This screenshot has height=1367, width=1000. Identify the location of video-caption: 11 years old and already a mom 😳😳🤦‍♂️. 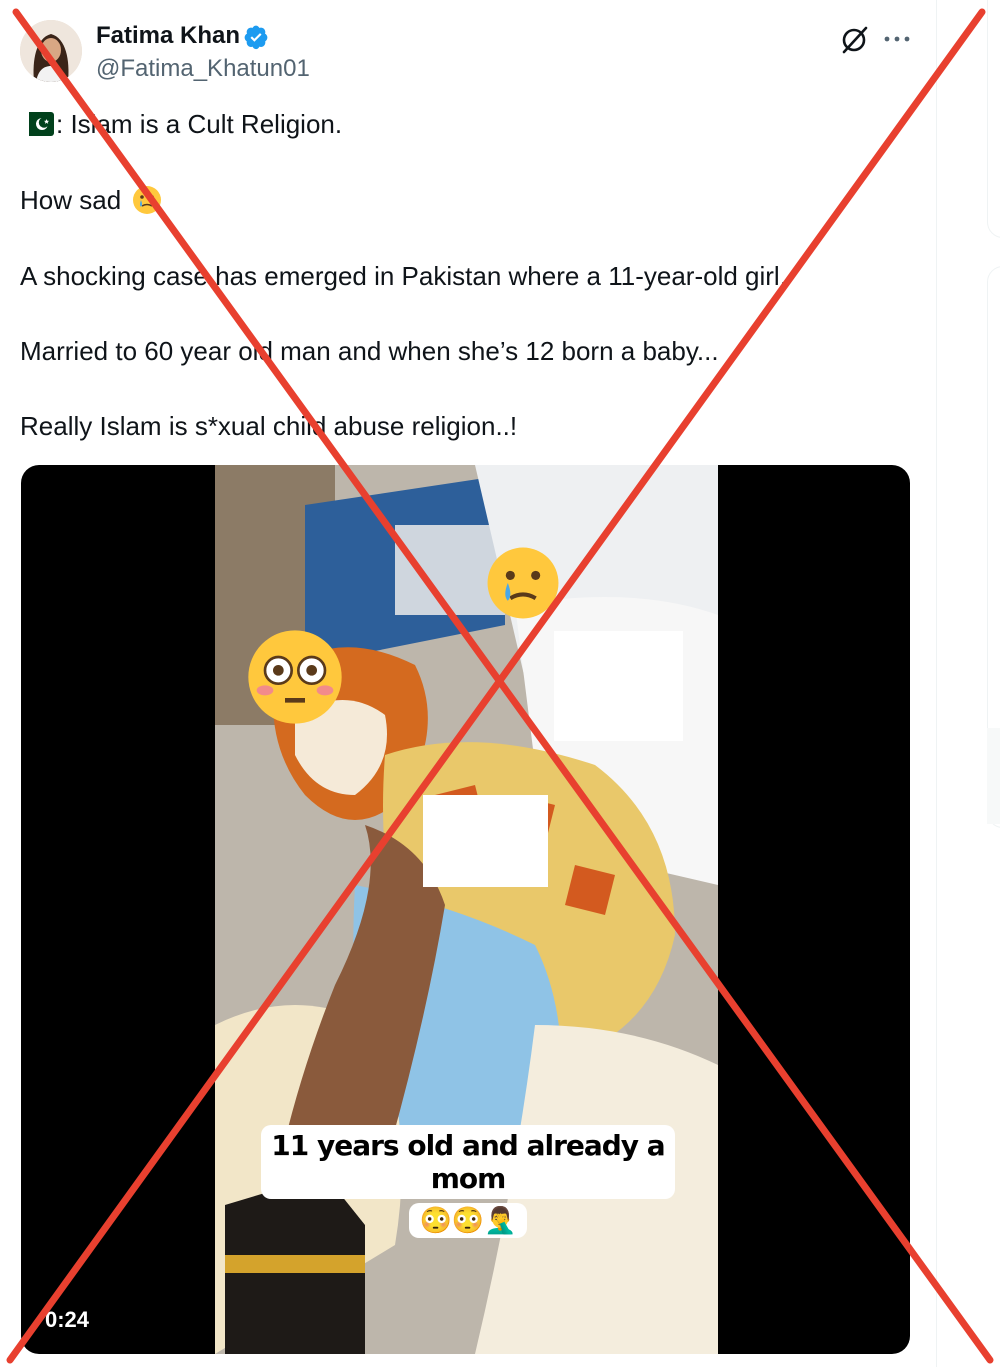
(468, 1181).